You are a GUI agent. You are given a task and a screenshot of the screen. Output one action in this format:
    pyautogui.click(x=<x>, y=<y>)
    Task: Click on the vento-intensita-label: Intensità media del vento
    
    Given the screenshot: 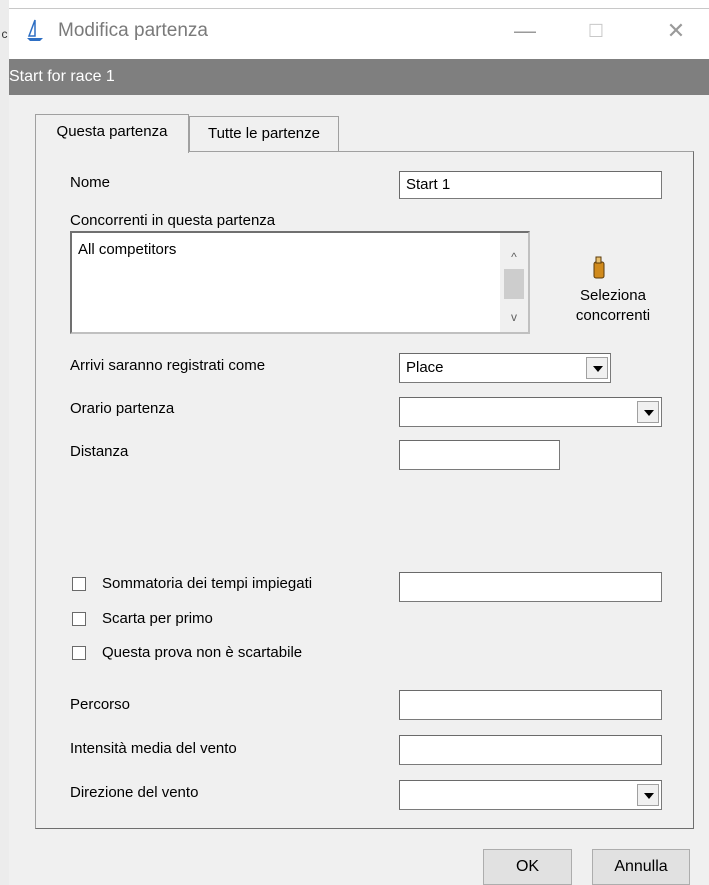 What is the action you would take?
    pyautogui.click(x=153, y=748)
    